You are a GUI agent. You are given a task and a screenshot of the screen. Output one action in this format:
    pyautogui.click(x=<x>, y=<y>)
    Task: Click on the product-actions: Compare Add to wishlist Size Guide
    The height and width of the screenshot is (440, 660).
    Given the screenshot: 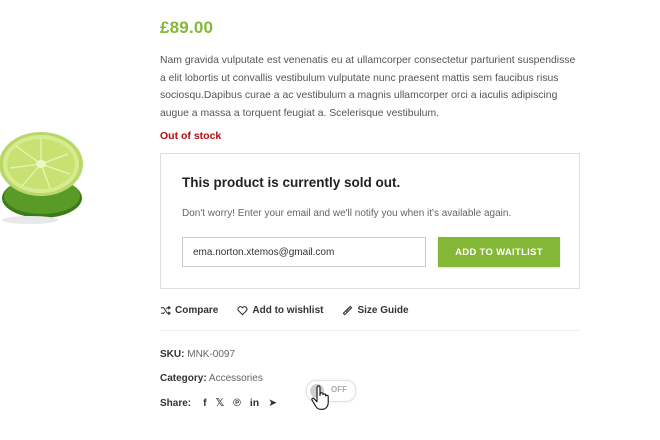 What is the action you would take?
    pyautogui.click(x=284, y=310)
    